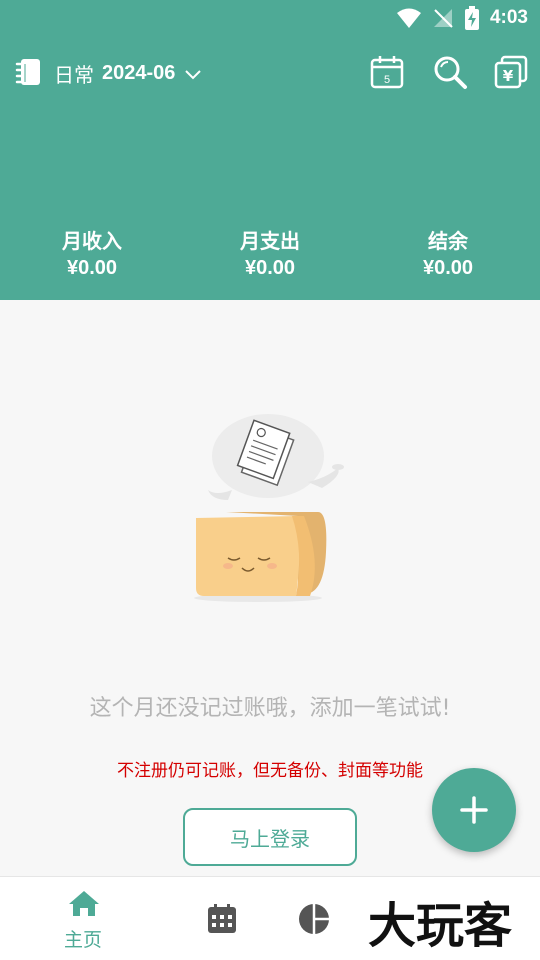 The height and width of the screenshot is (960, 540). What do you see at coordinates (83, 940) in the screenshot?
I see `nav-home-label: 主页` at bounding box center [83, 940].